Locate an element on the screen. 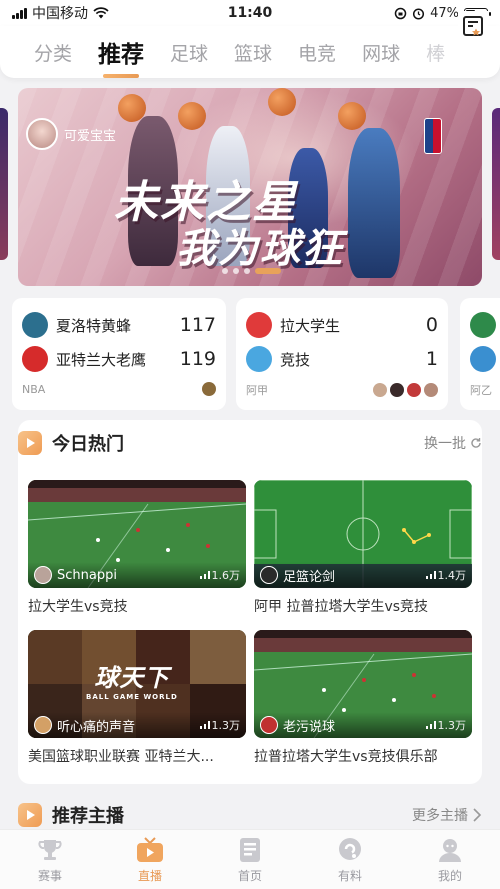 The width and height of the screenshot is (500, 889). view-count-label: 1.6万 is located at coordinates (226, 575).